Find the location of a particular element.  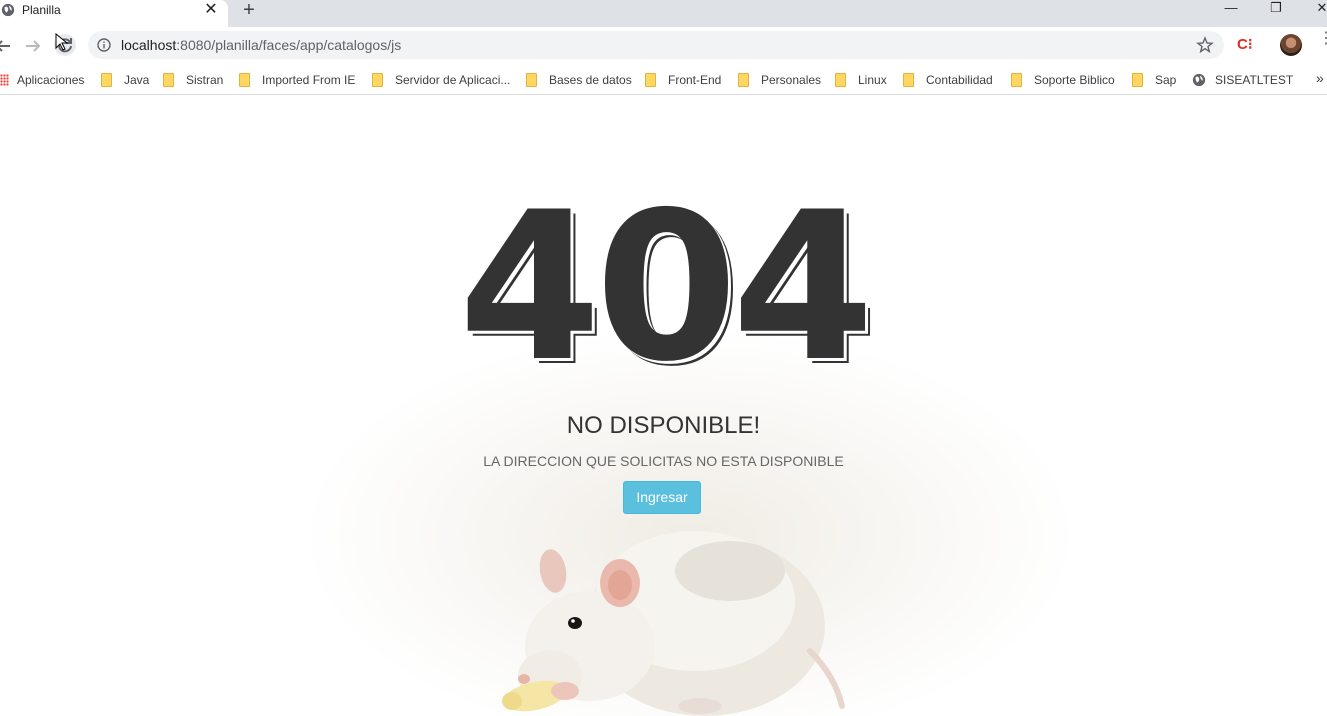

back-icon is located at coordinates (7, 46).